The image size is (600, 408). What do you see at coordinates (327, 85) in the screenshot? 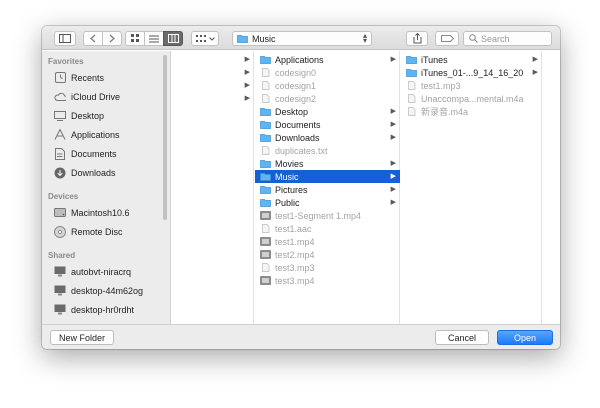
I see `list-item: codesign1` at bounding box center [327, 85].